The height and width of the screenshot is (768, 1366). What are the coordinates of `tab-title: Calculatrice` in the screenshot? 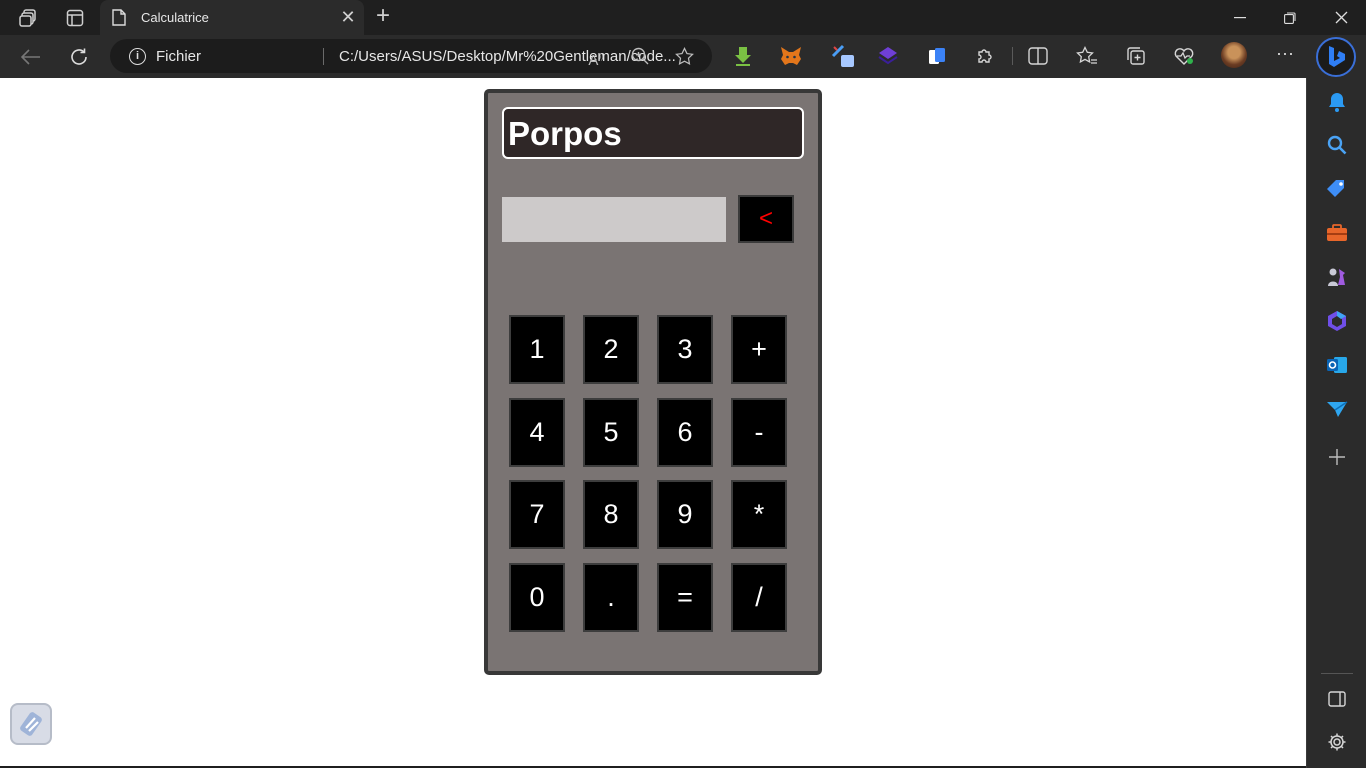 It's located at (175, 17).